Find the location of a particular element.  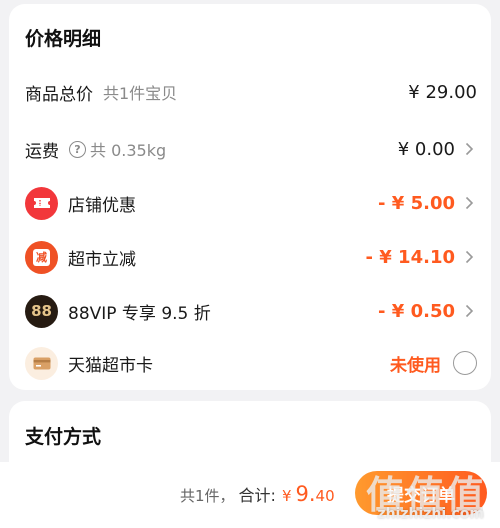

help-icon: ? is located at coordinates (77, 149).